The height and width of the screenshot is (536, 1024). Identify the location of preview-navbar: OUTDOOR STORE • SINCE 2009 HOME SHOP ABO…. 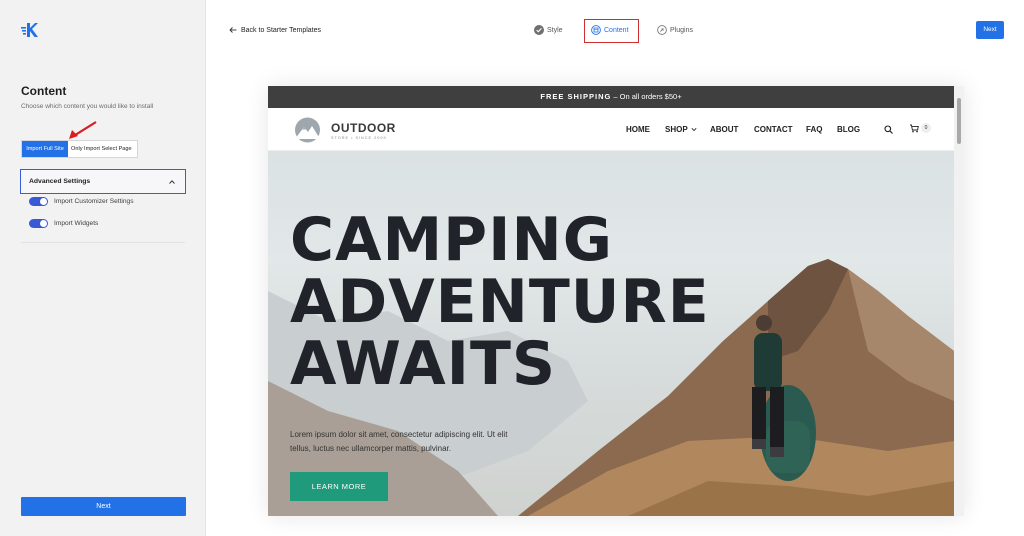
(611, 129).